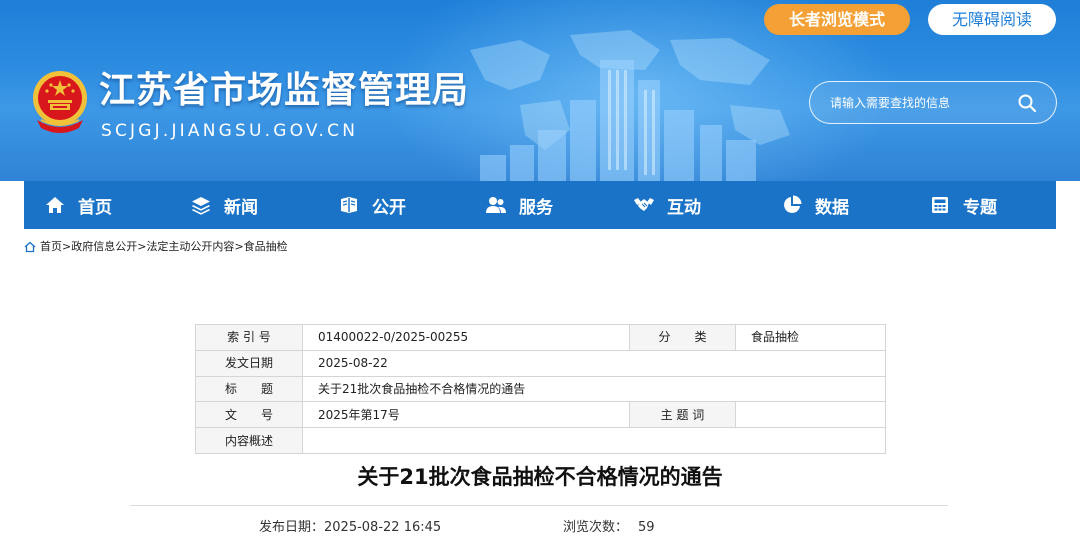 The image size is (1080, 559). What do you see at coordinates (249, 440) in the screenshot?
I see `summary-label: 内容概述` at bounding box center [249, 440].